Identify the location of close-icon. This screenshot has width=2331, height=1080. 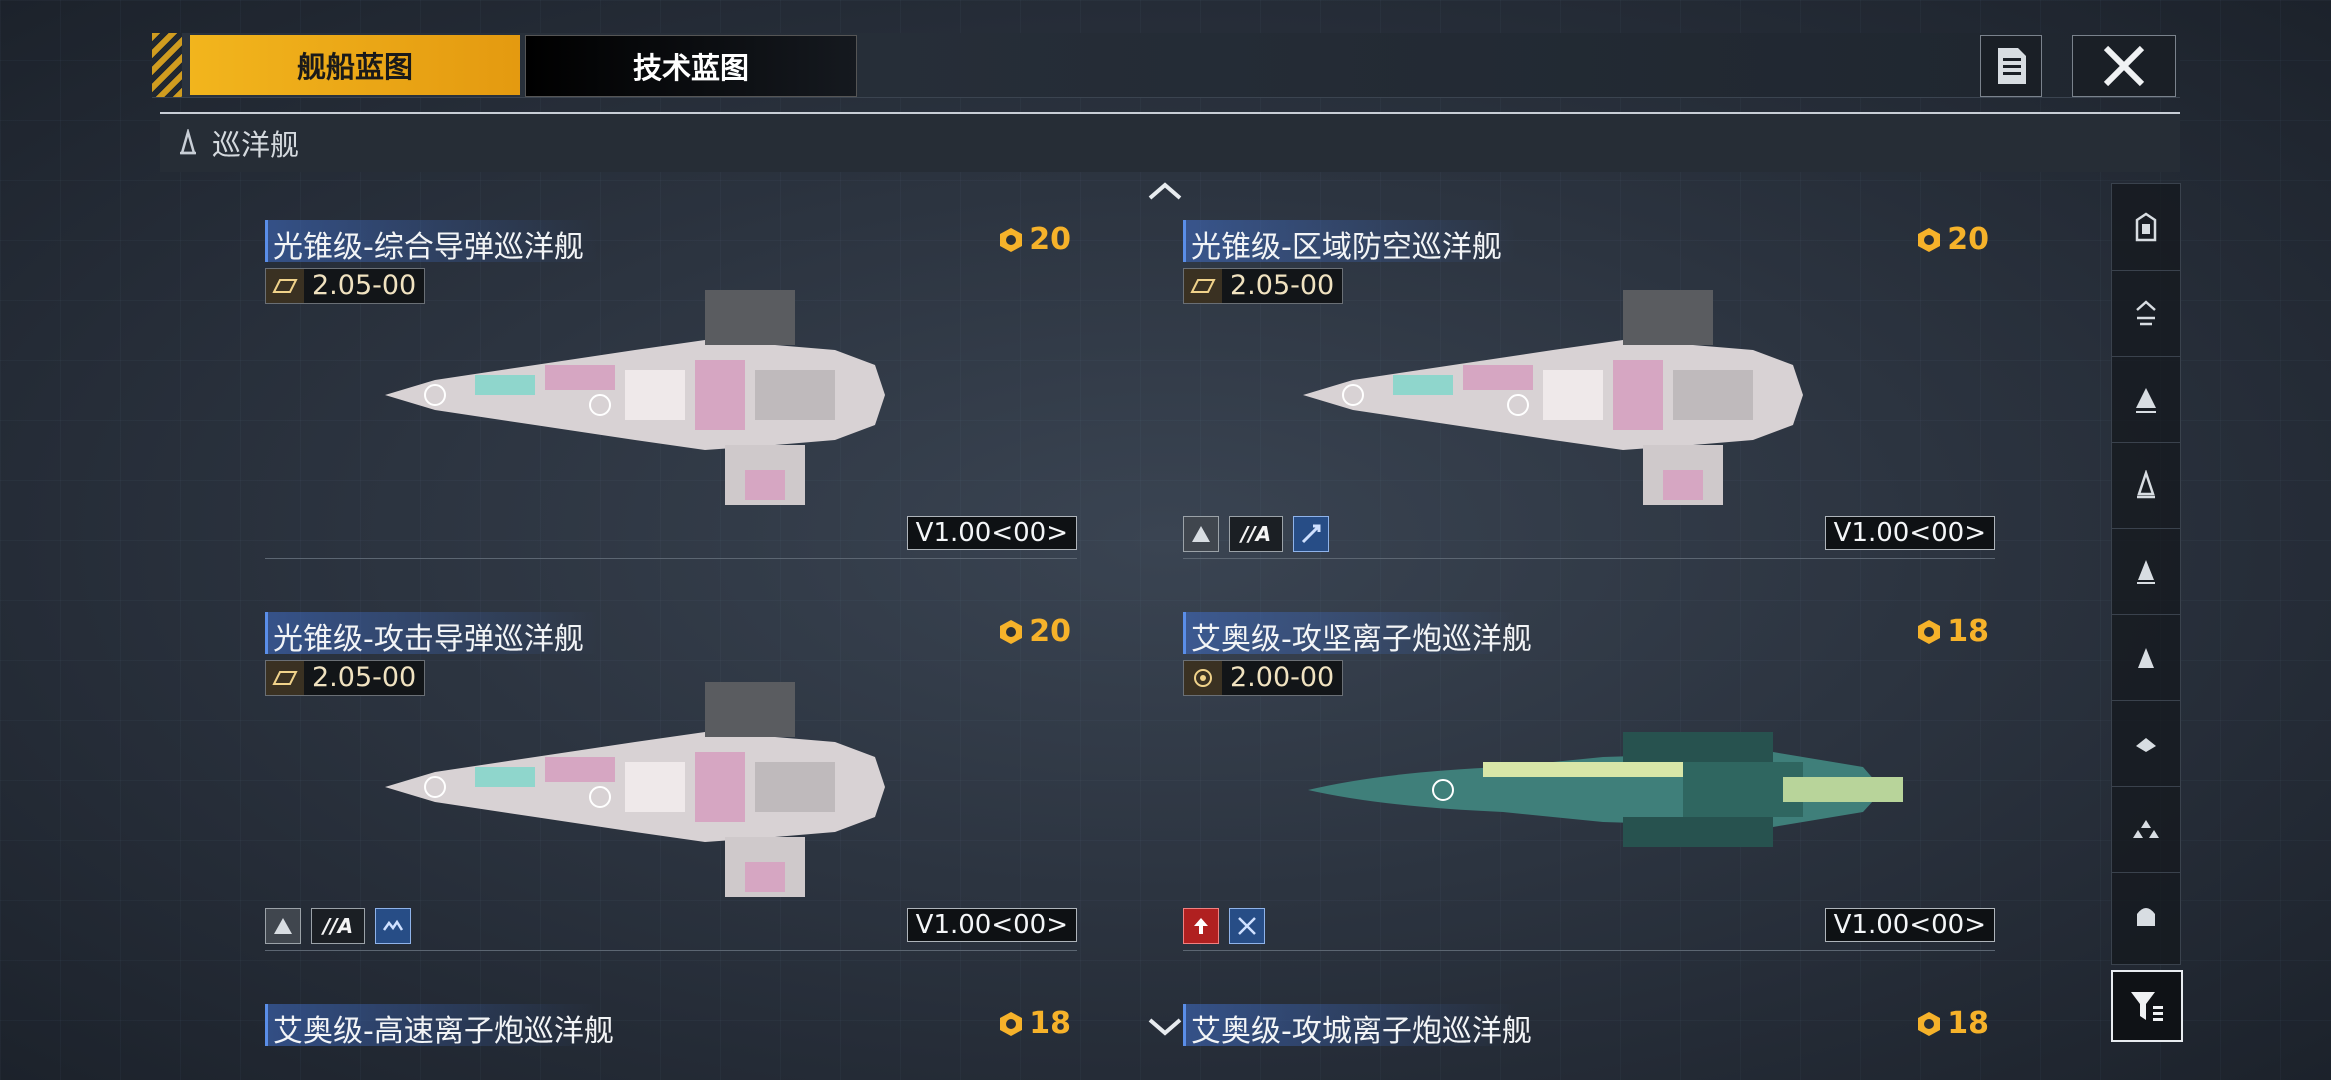
(2124, 66).